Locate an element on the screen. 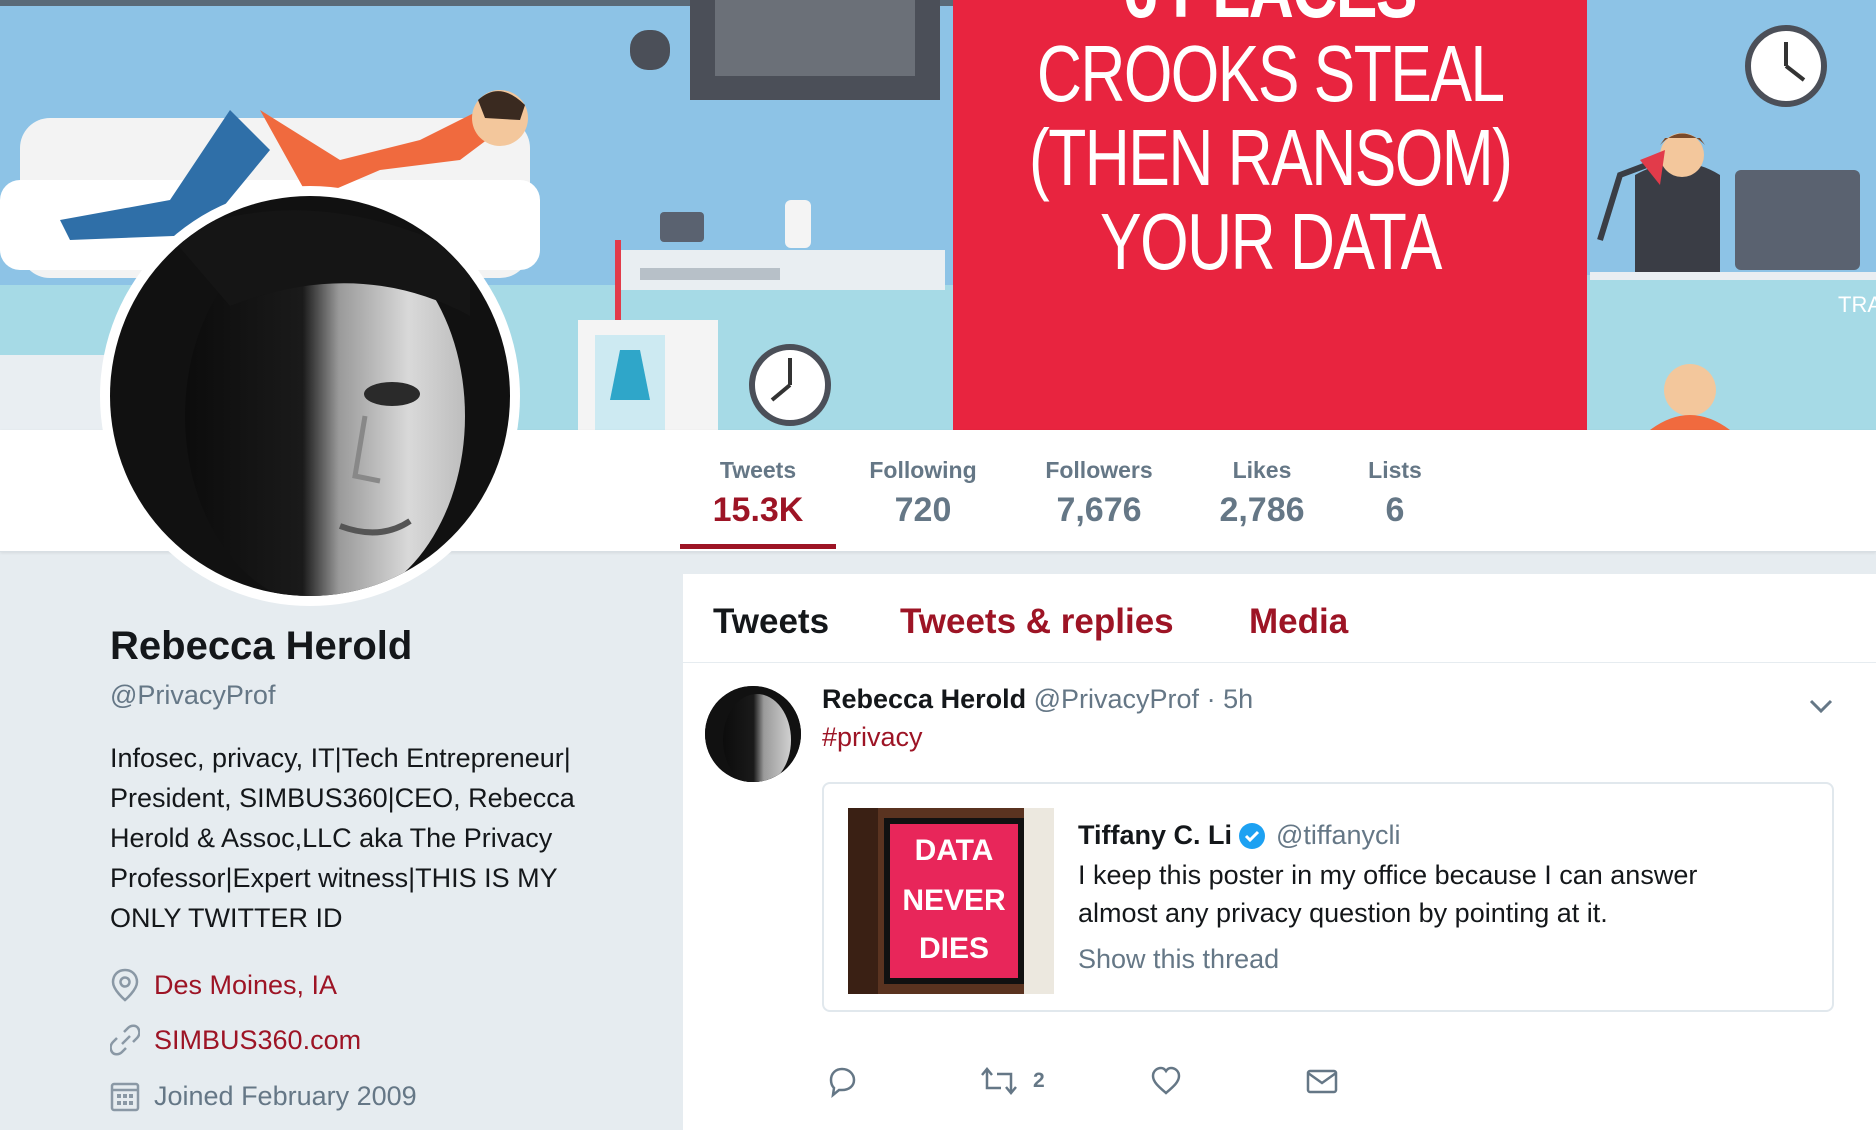 This screenshot has width=1876, height=1130. website-link: SIMBUS360.com is located at coordinates (257, 1040).